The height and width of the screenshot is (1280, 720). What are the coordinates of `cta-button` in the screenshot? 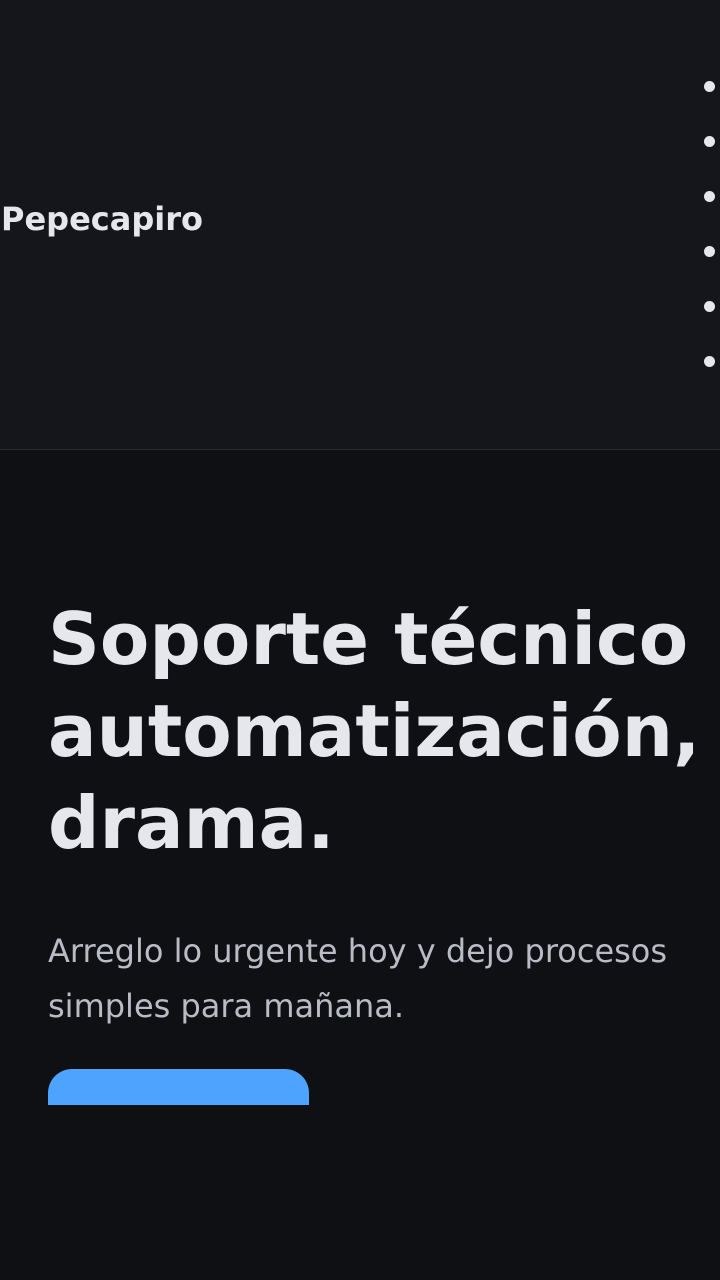 It's located at (178, 1087).